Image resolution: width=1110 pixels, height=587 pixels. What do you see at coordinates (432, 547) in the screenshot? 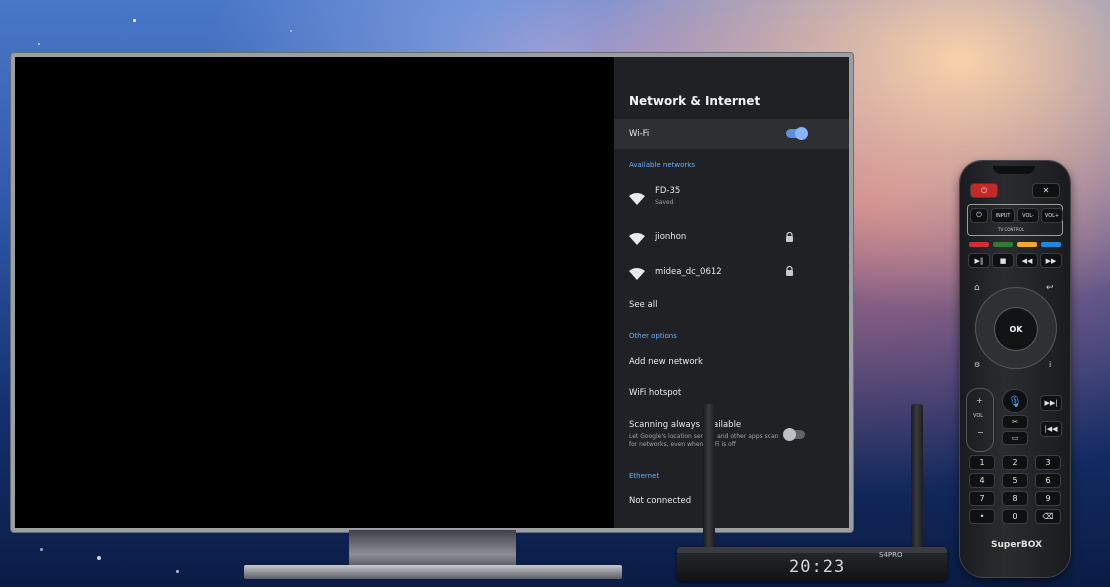
I see `tv-stand-neck` at bounding box center [432, 547].